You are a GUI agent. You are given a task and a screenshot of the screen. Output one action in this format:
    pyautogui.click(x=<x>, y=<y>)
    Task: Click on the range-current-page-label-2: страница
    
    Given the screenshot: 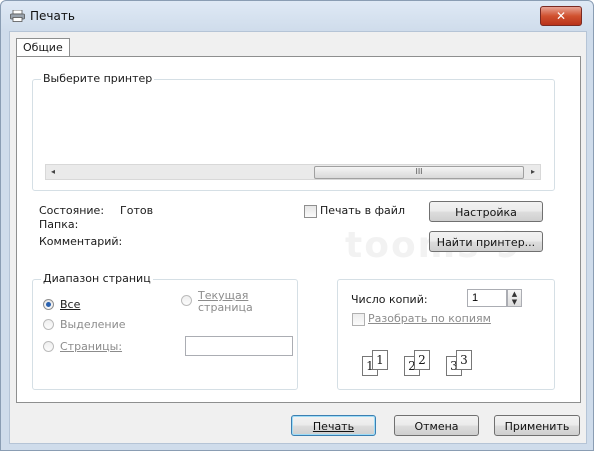 What is the action you would take?
    pyautogui.click(x=225, y=307)
    